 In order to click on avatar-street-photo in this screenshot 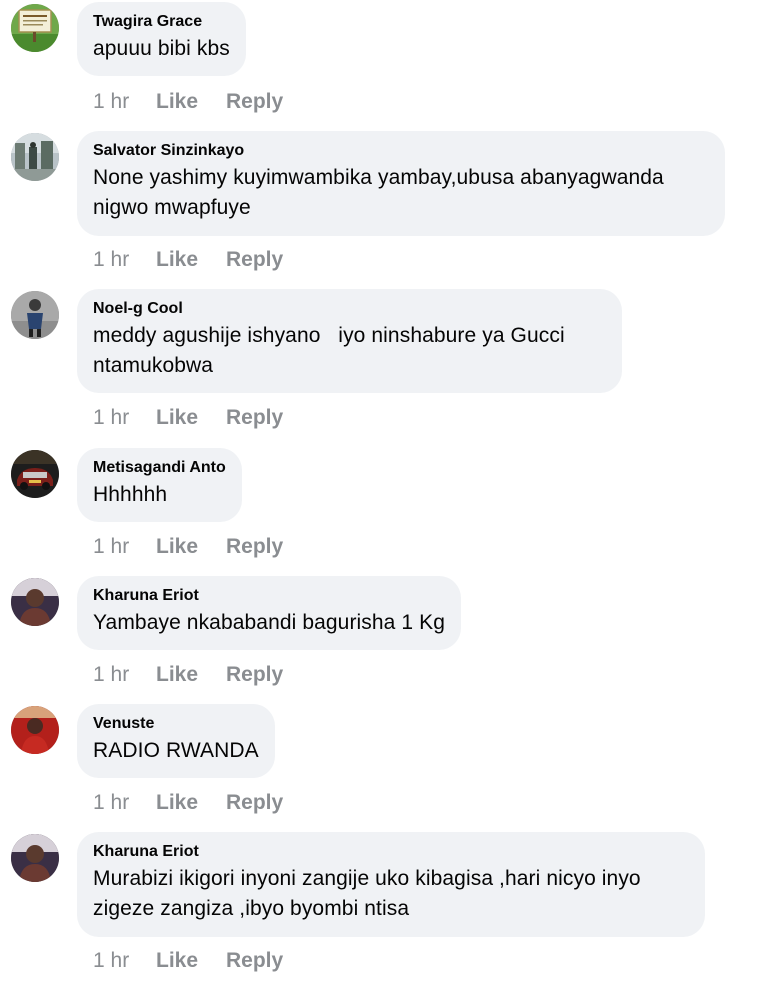, I will do `click(35, 157)`.